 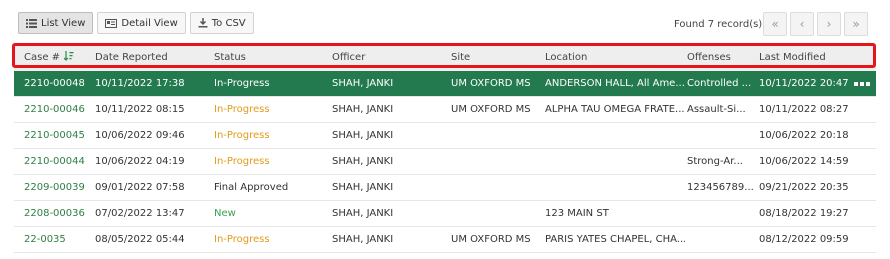 What do you see at coordinates (804, 161) in the screenshot?
I see `cell-last-modified: 10/06/2022 14:59` at bounding box center [804, 161].